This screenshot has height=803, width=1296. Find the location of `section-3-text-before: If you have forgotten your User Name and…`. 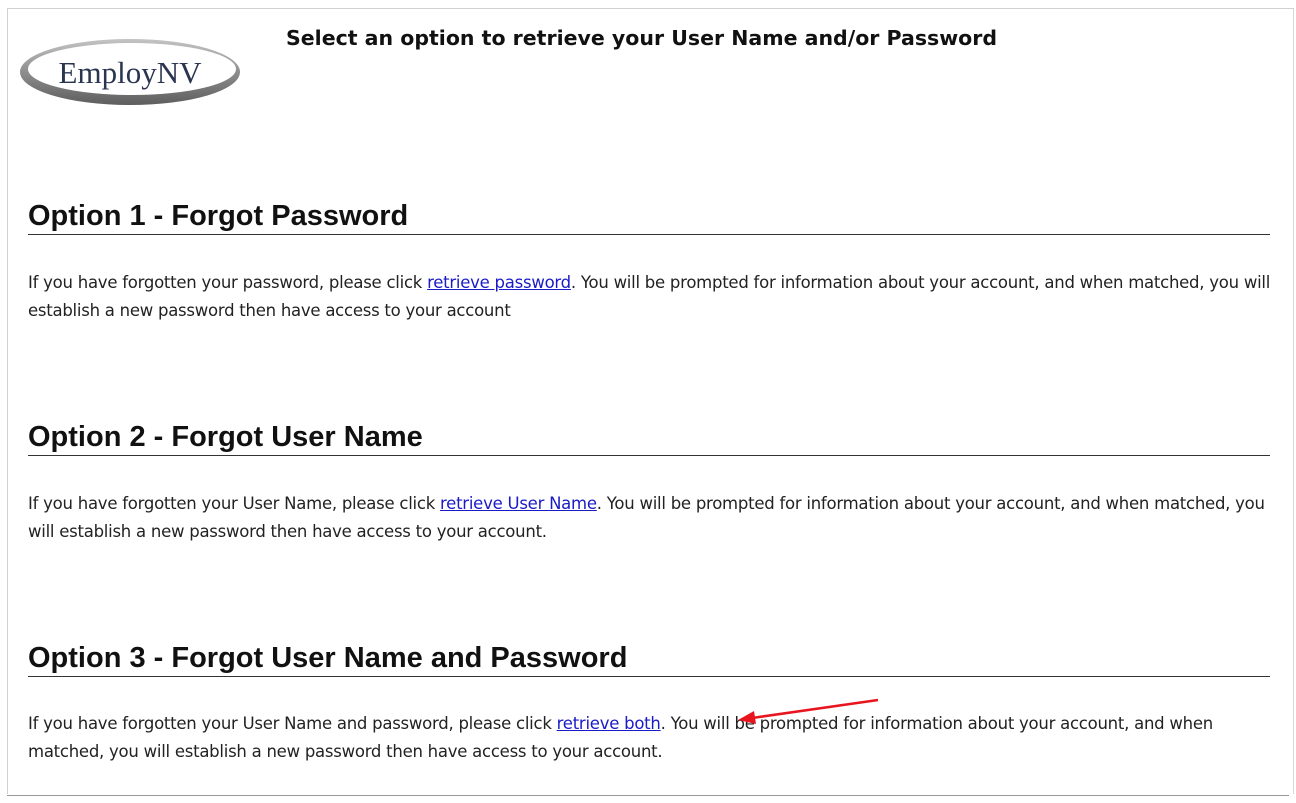

section-3-text-before: If you have forgotten your User Name and… is located at coordinates (292, 723).